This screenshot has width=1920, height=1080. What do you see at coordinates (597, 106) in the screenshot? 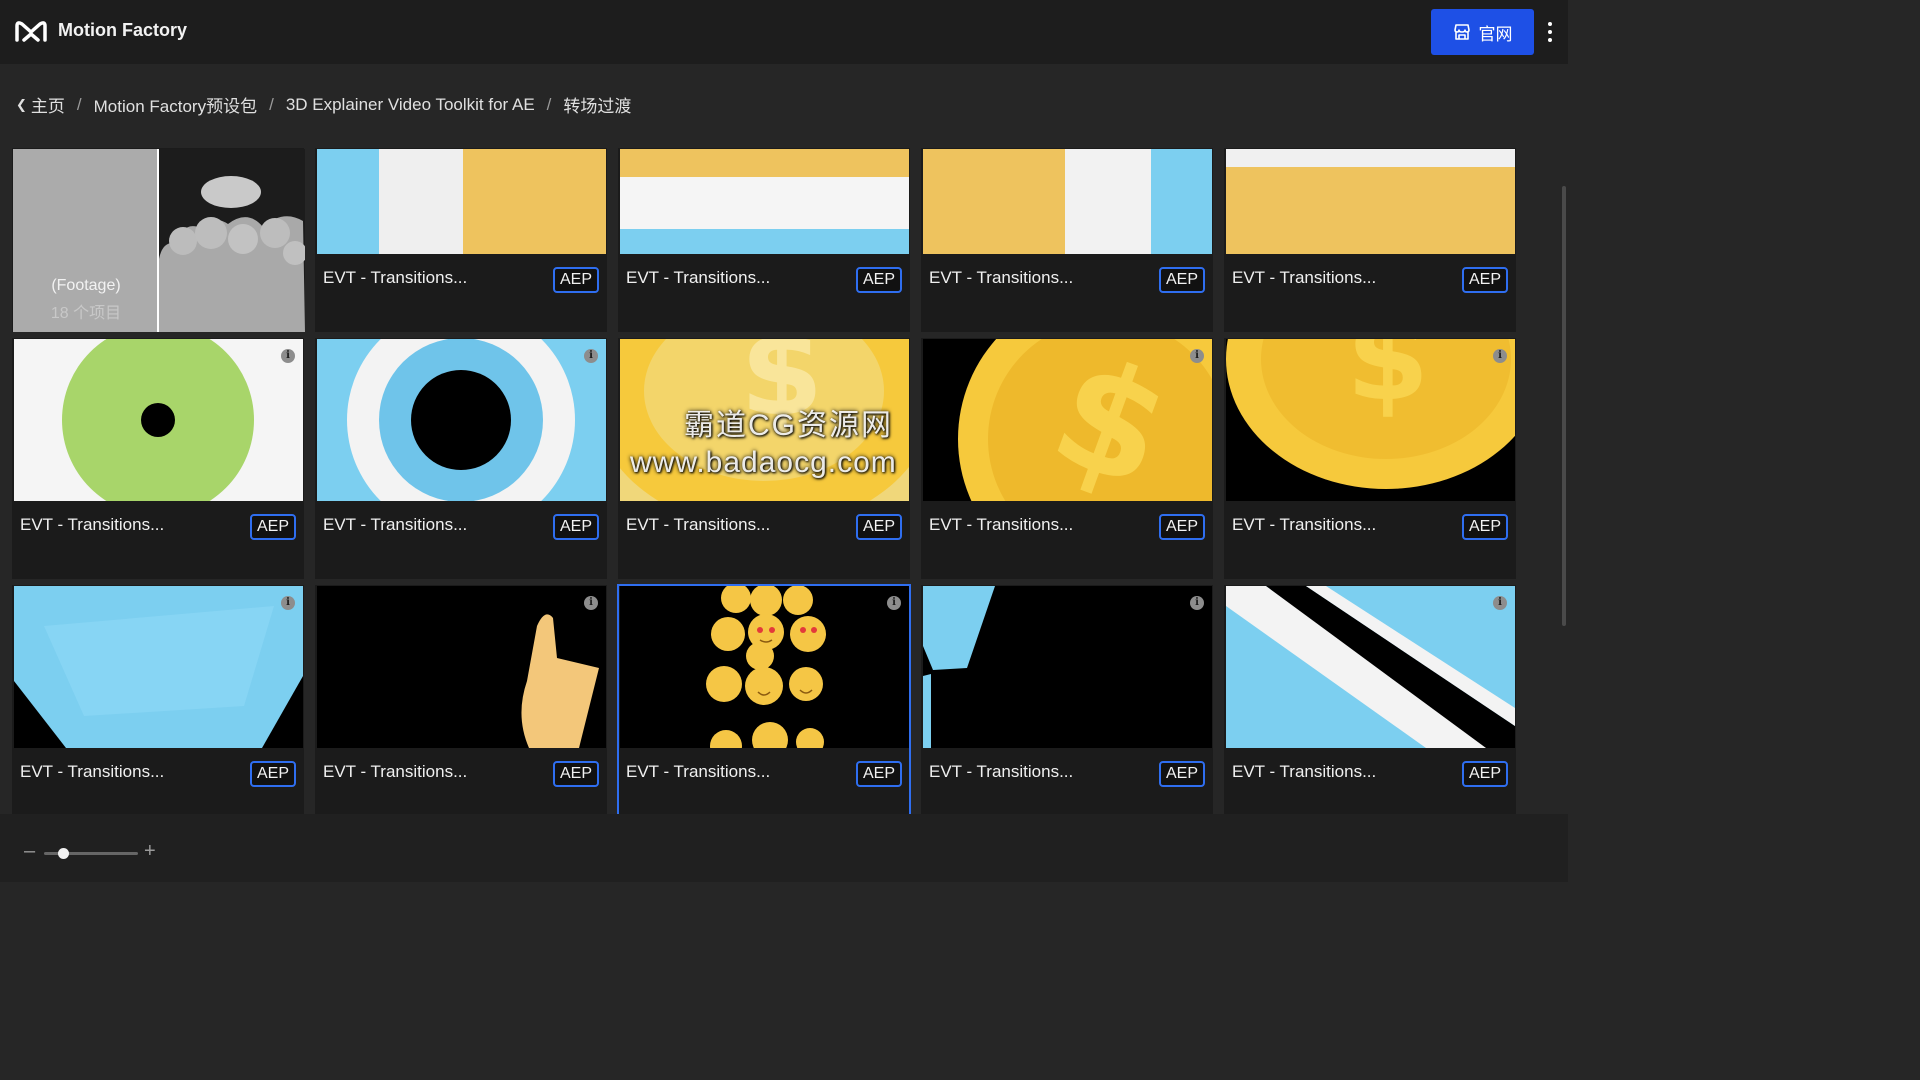
I see `breadcrumb-current: 转场过渡` at bounding box center [597, 106].